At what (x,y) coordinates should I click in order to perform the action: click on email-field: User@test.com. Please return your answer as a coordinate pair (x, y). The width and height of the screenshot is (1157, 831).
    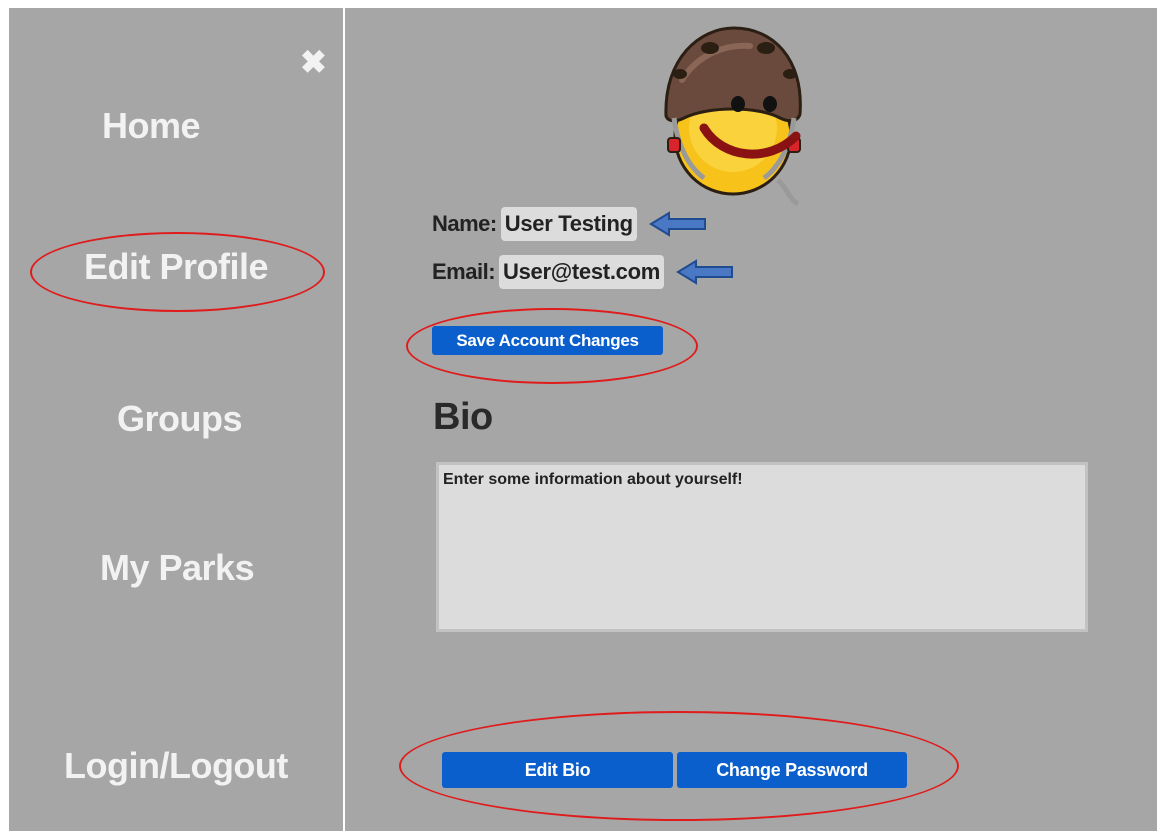
    Looking at the image, I should click on (581, 272).